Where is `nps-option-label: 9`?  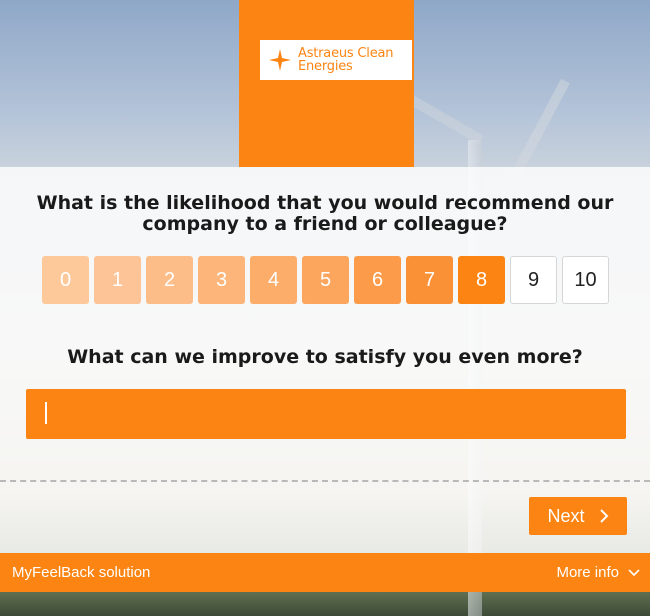 nps-option-label: 9 is located at coordinates (533, 279).